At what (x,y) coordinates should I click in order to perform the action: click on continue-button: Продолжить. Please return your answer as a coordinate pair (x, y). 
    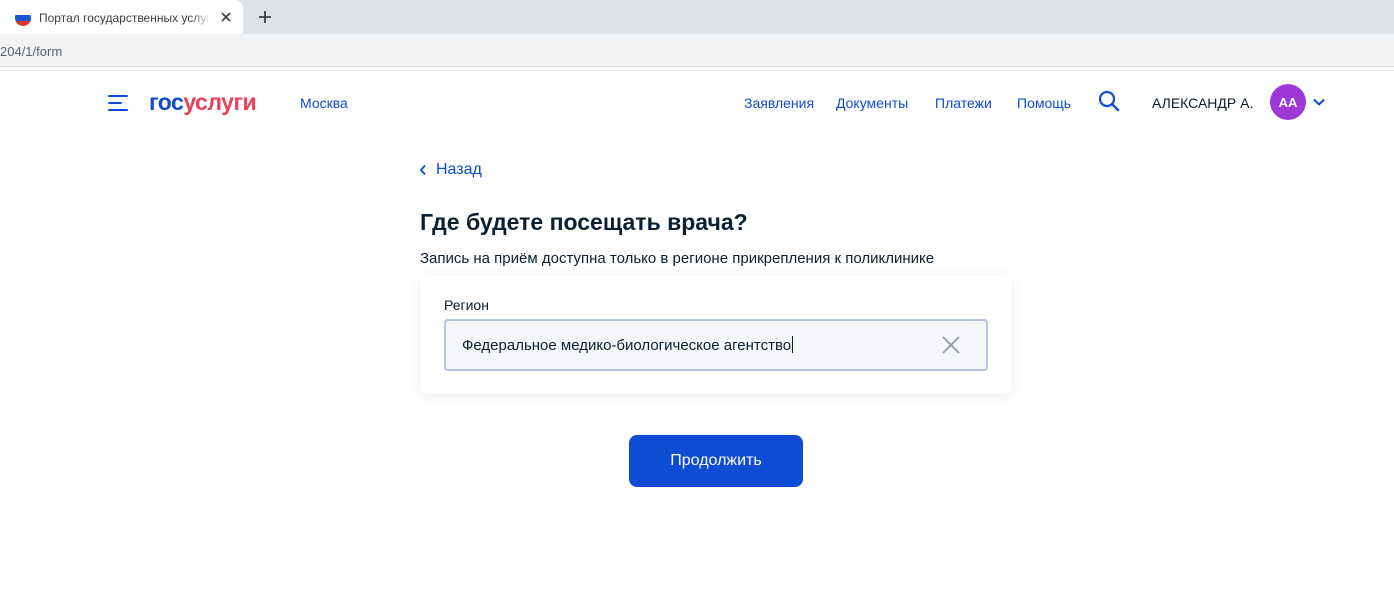
    Looking at the image, I should click on (716, 461).